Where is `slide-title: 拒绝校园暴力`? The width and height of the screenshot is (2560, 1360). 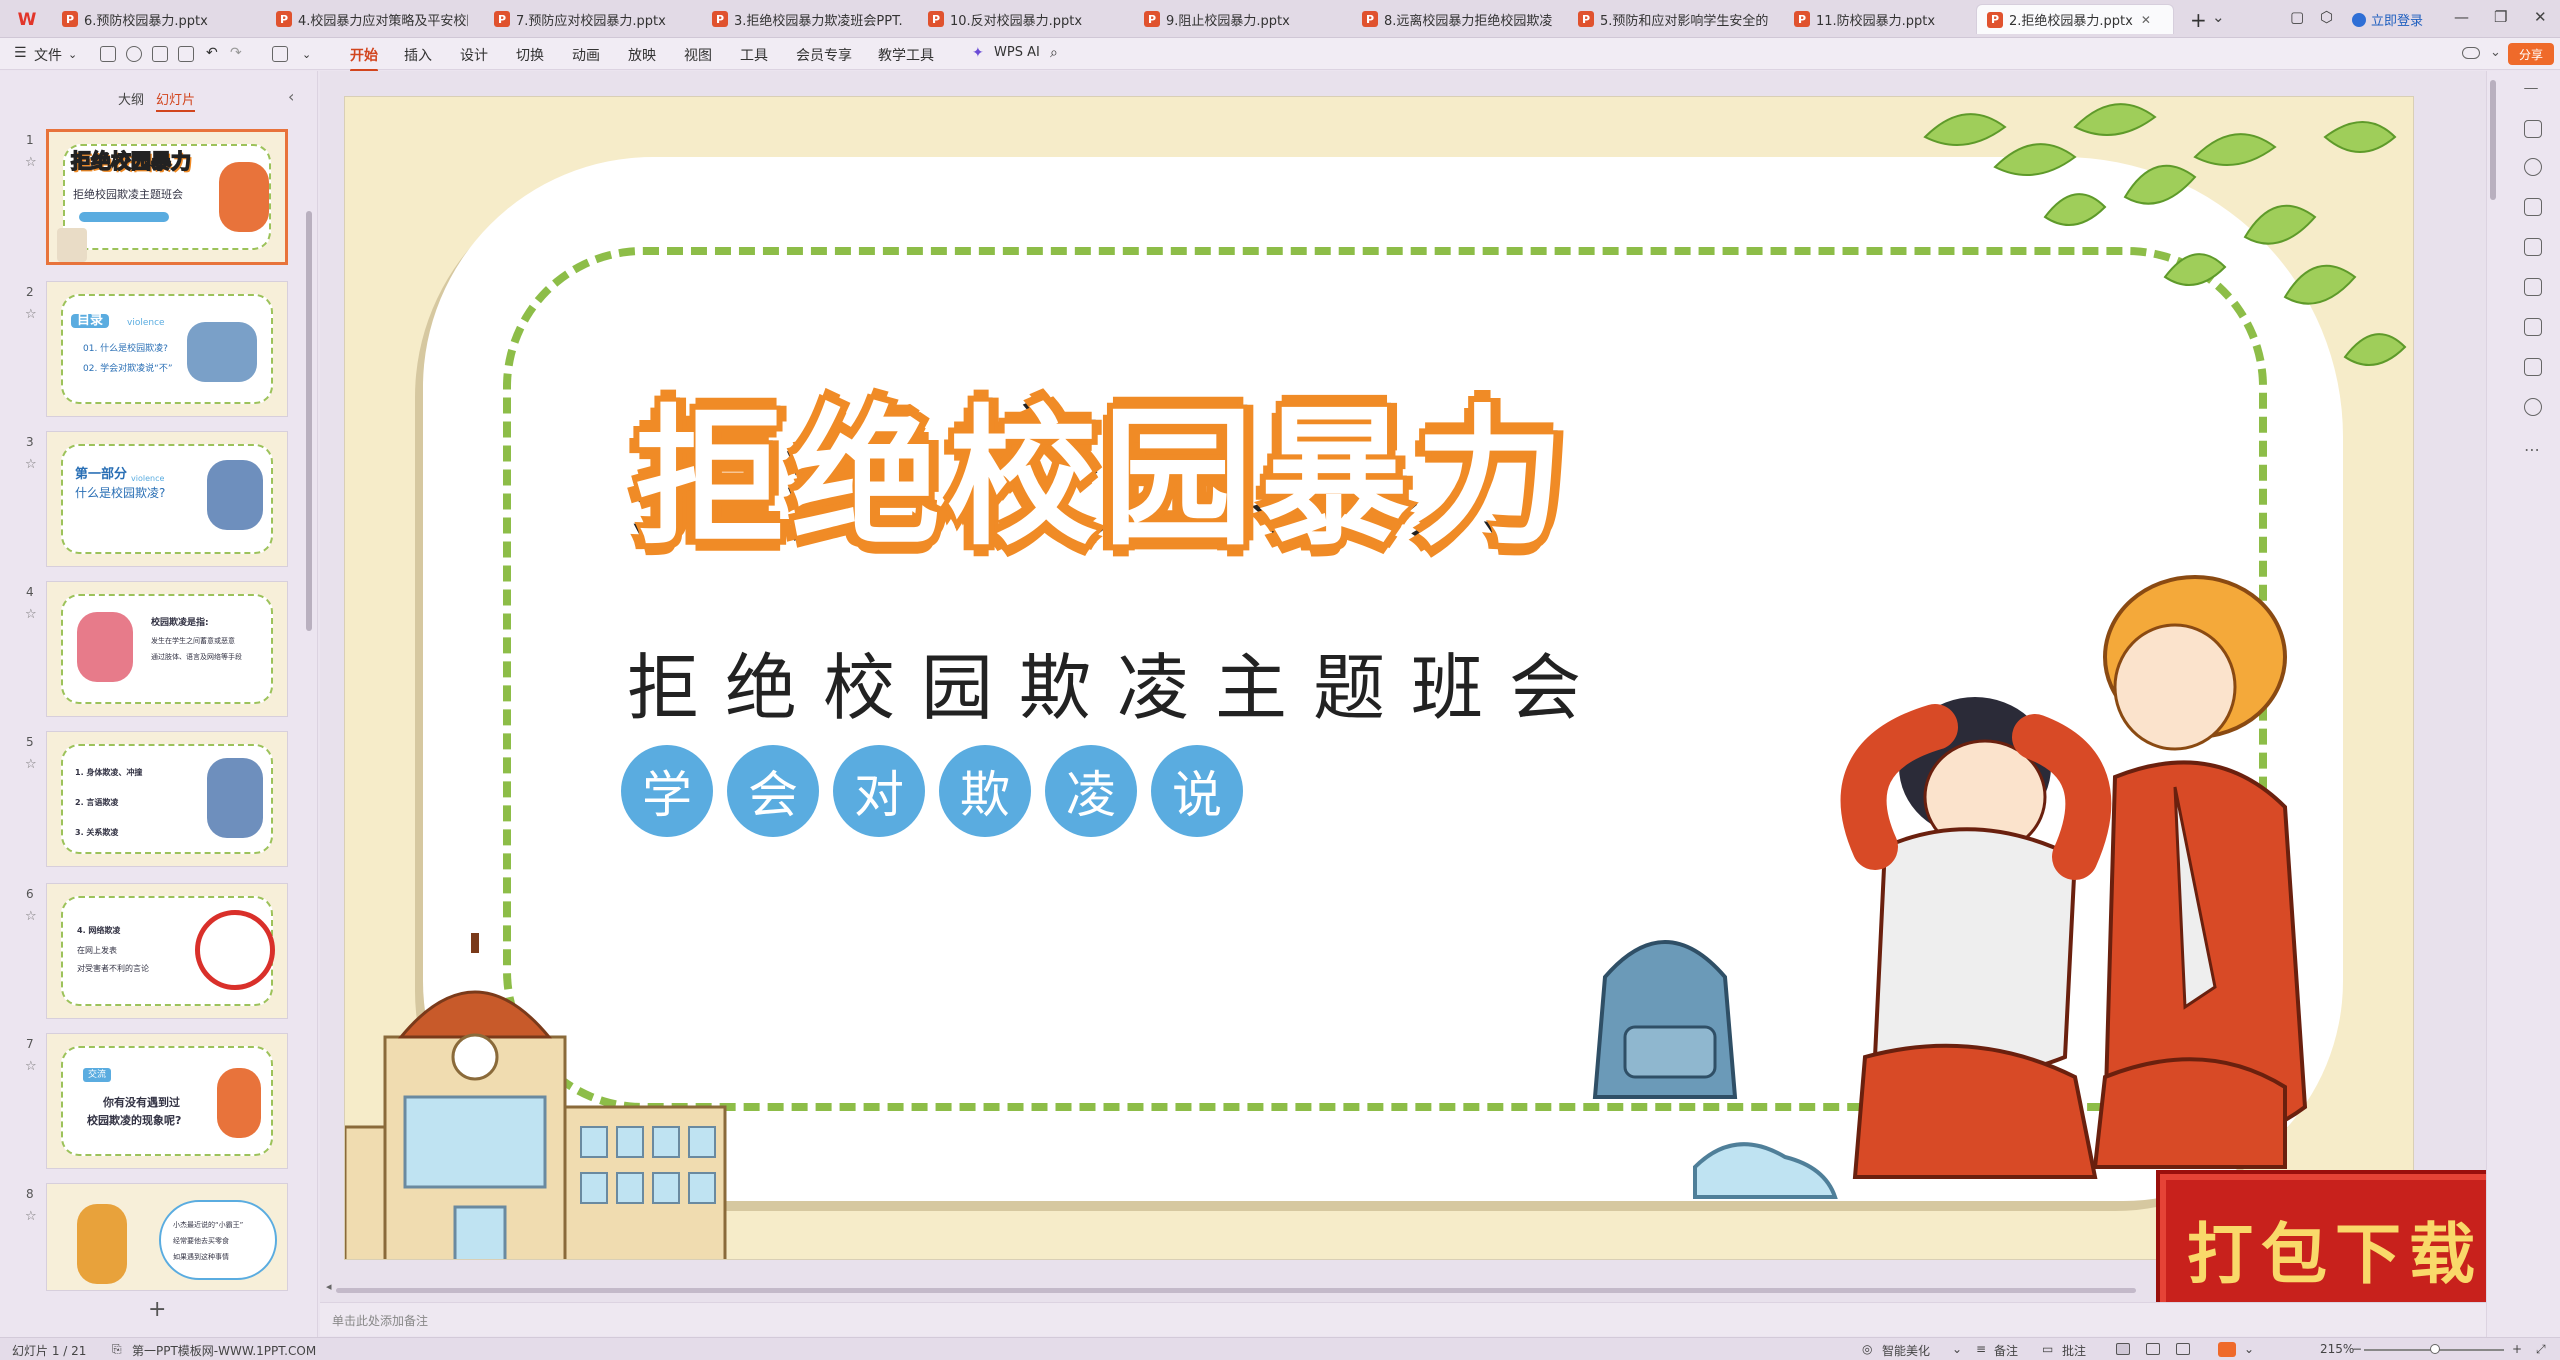
slide-title: 拒绝校园暴力 is located at coordinates (1101, 465).